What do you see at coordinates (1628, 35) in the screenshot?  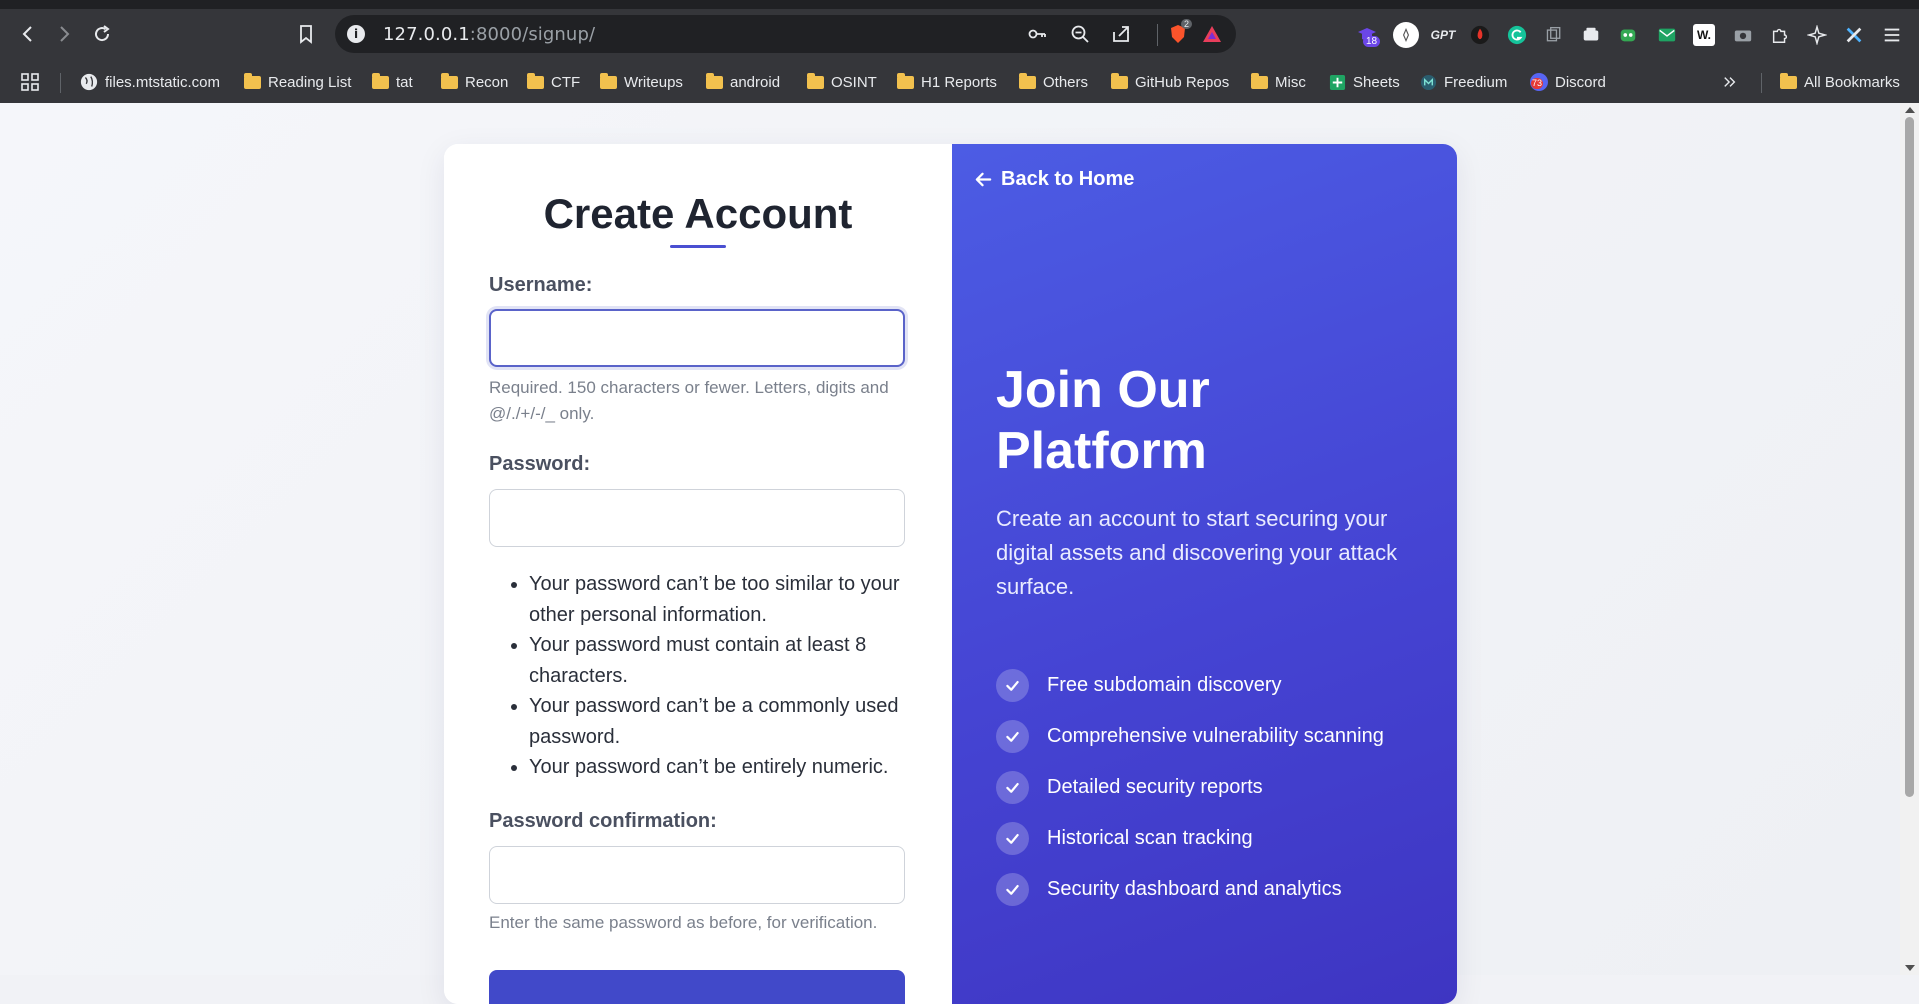 I see `extension-robot-icon` at bounding box center [1628, 35].